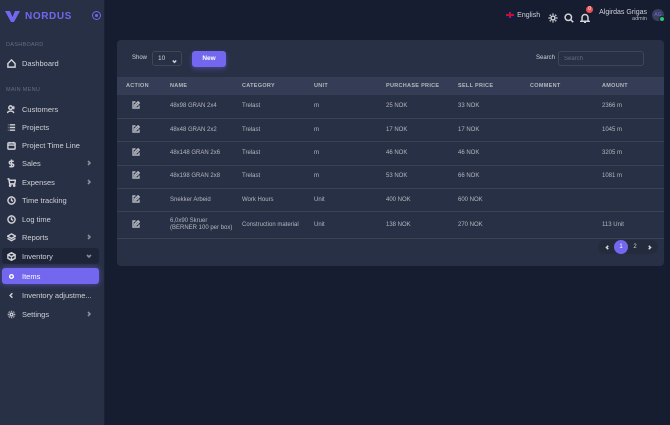 The height and width of the screenshot is (425, 670). Describe the element at coordinates (341, 200) in the screenshot. I see `cell-unit: Unit` at that location.